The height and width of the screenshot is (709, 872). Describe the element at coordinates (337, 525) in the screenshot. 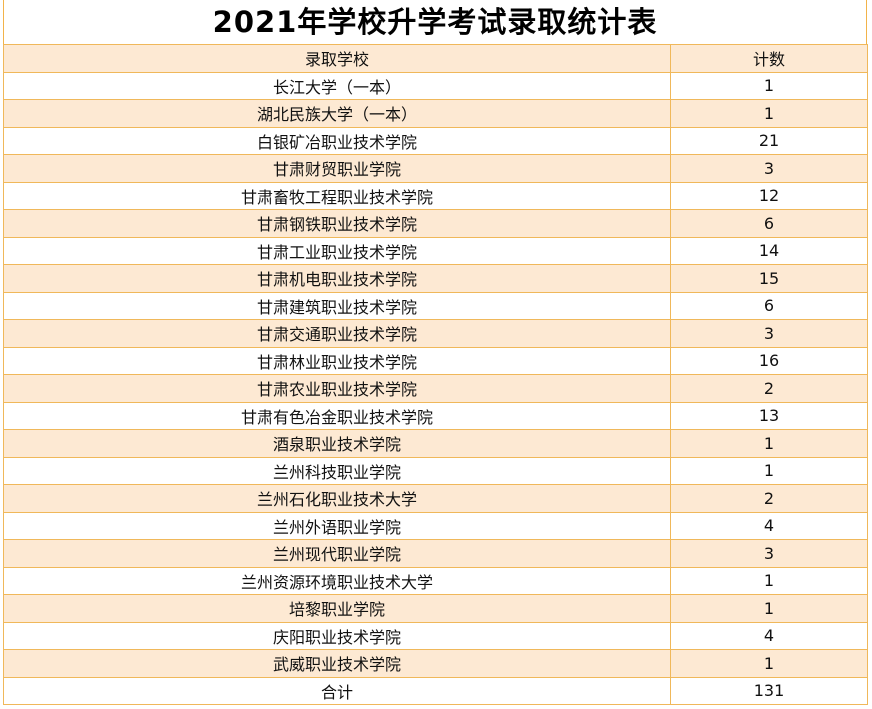

I see `school-name-cell: 兰州外语职业学院` at that location.